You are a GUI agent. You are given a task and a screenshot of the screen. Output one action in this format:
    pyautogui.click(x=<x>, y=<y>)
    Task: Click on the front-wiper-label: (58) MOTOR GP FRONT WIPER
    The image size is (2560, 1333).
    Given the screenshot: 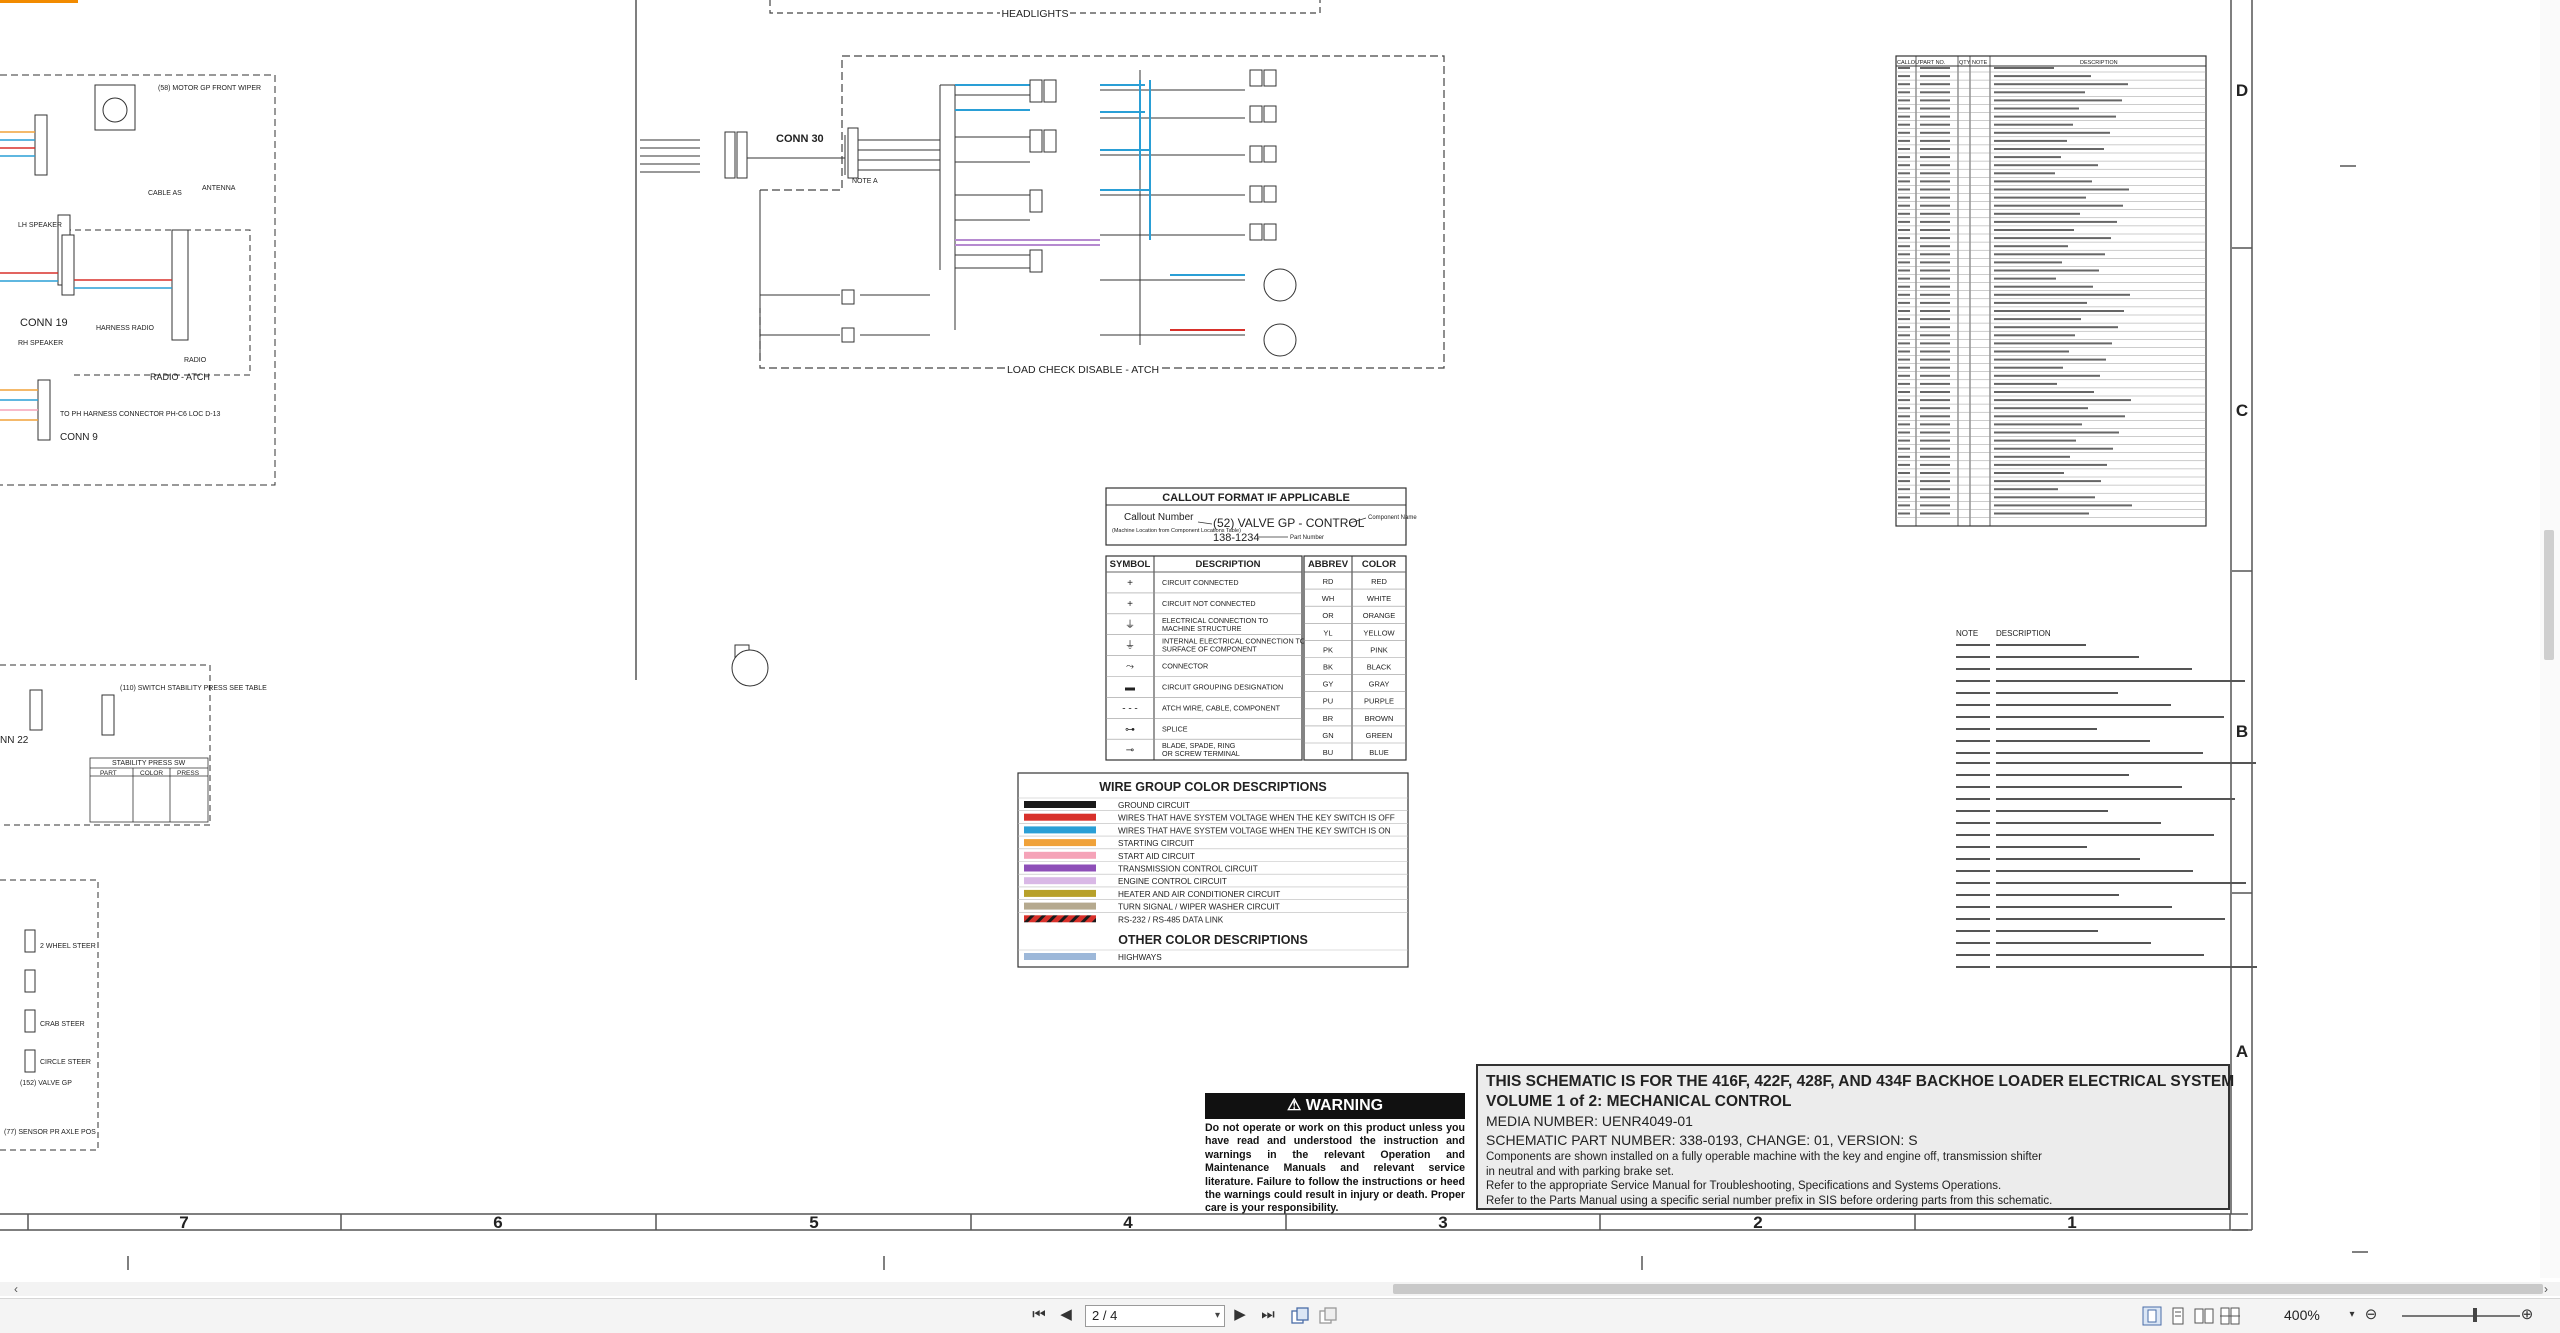 What is the action you would take?
    pyautogui.click(x=209, y=88)
    